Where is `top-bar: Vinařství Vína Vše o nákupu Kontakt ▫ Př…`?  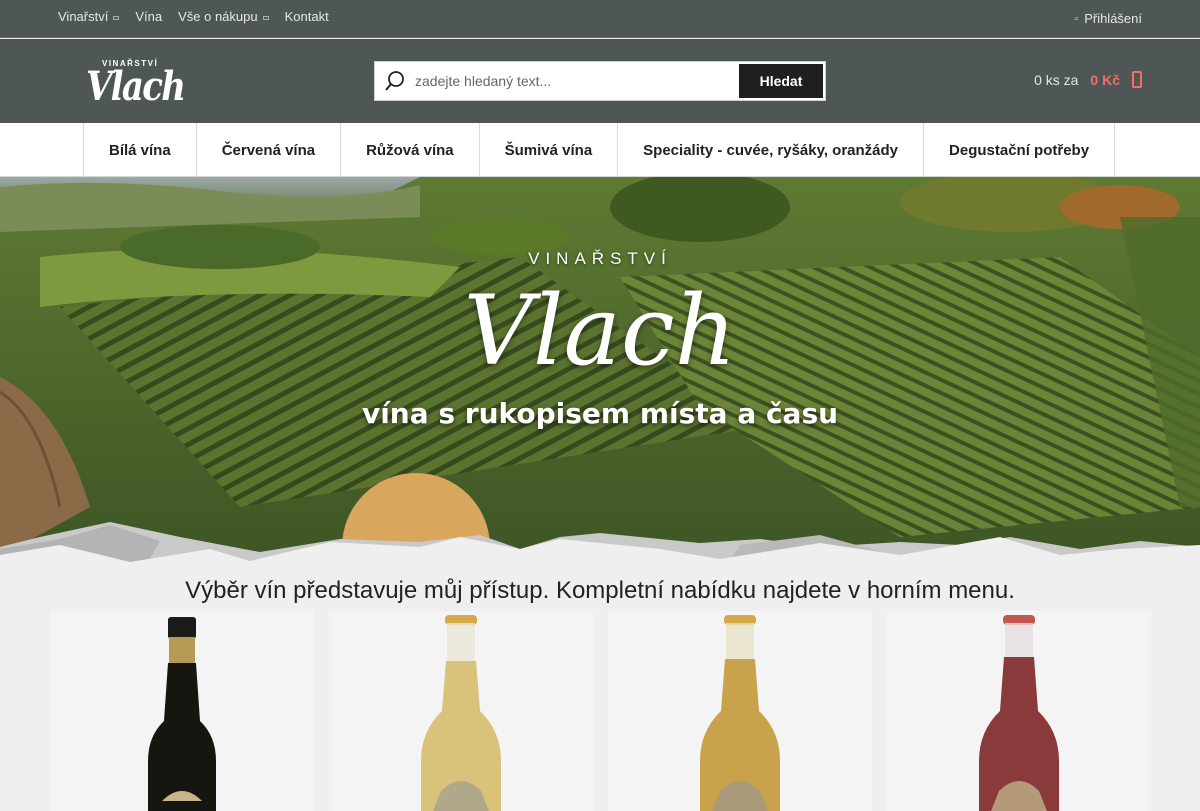
top-bar: Vinařství Vína Vše o nákupu Kontakt ▫ Př… is located at coordinates (600, 19).